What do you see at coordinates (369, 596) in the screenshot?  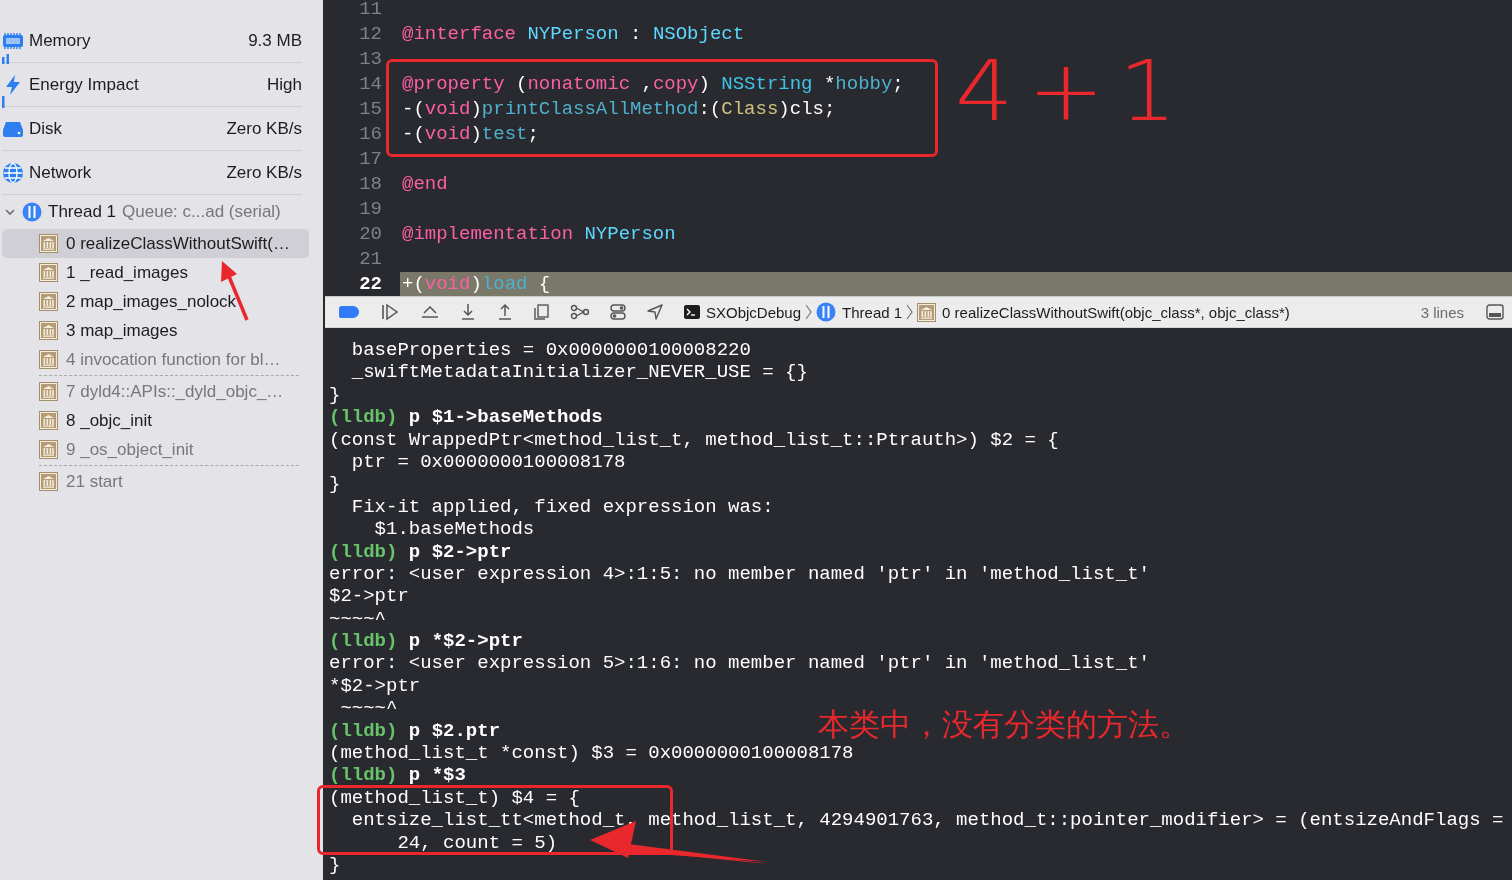 I see `console-output: $2->ptr` at bounding box center [369, 596].